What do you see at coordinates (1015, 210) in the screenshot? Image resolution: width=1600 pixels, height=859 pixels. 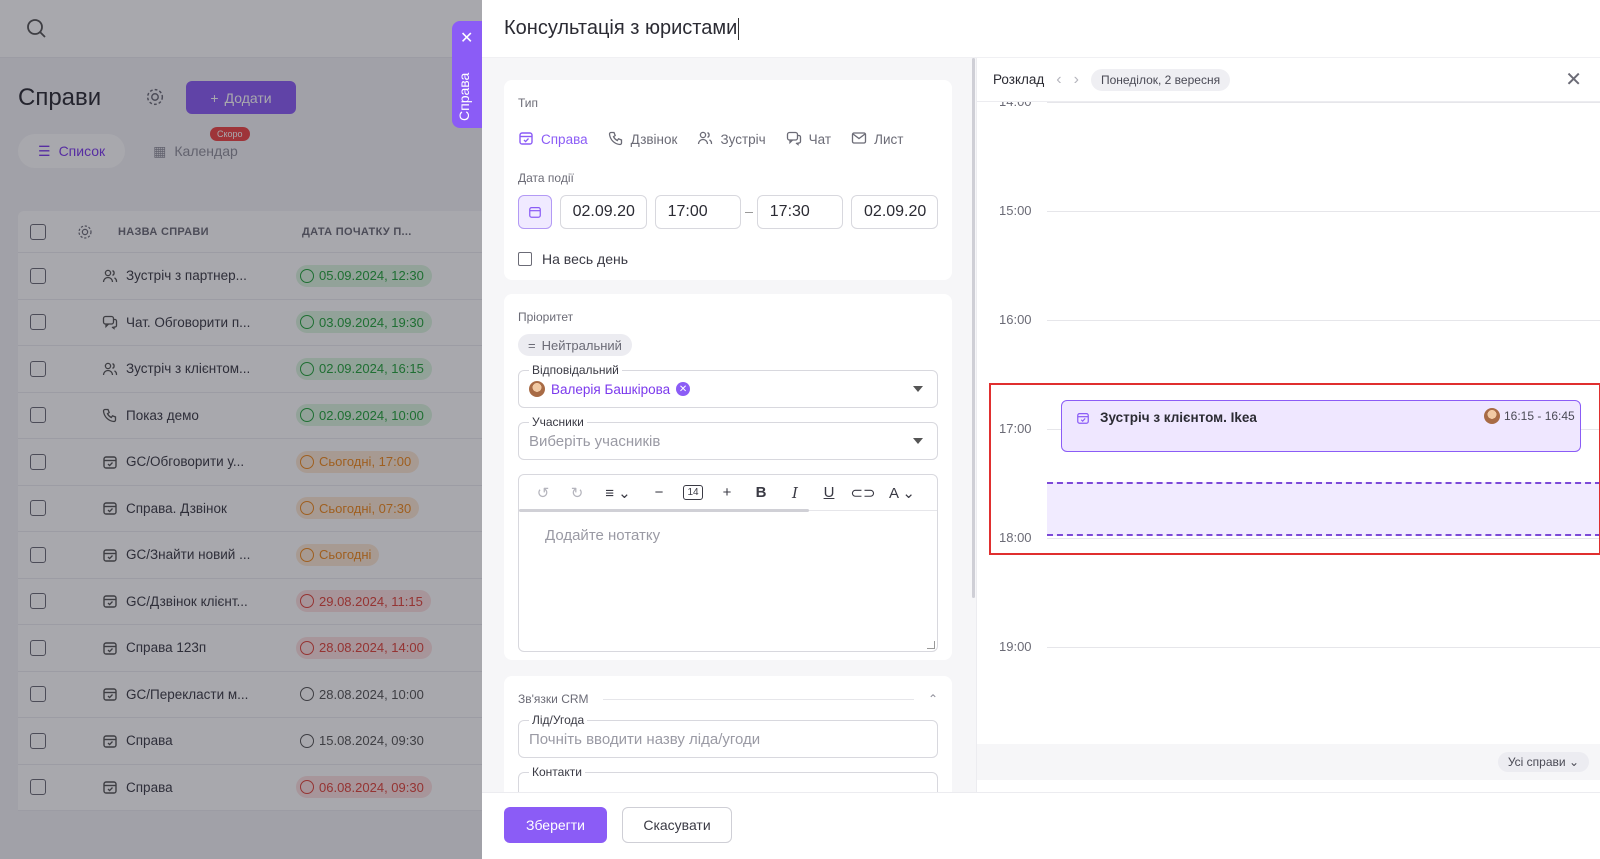 I see `hour-label: 15:00` at bounding box center [1015, 210].